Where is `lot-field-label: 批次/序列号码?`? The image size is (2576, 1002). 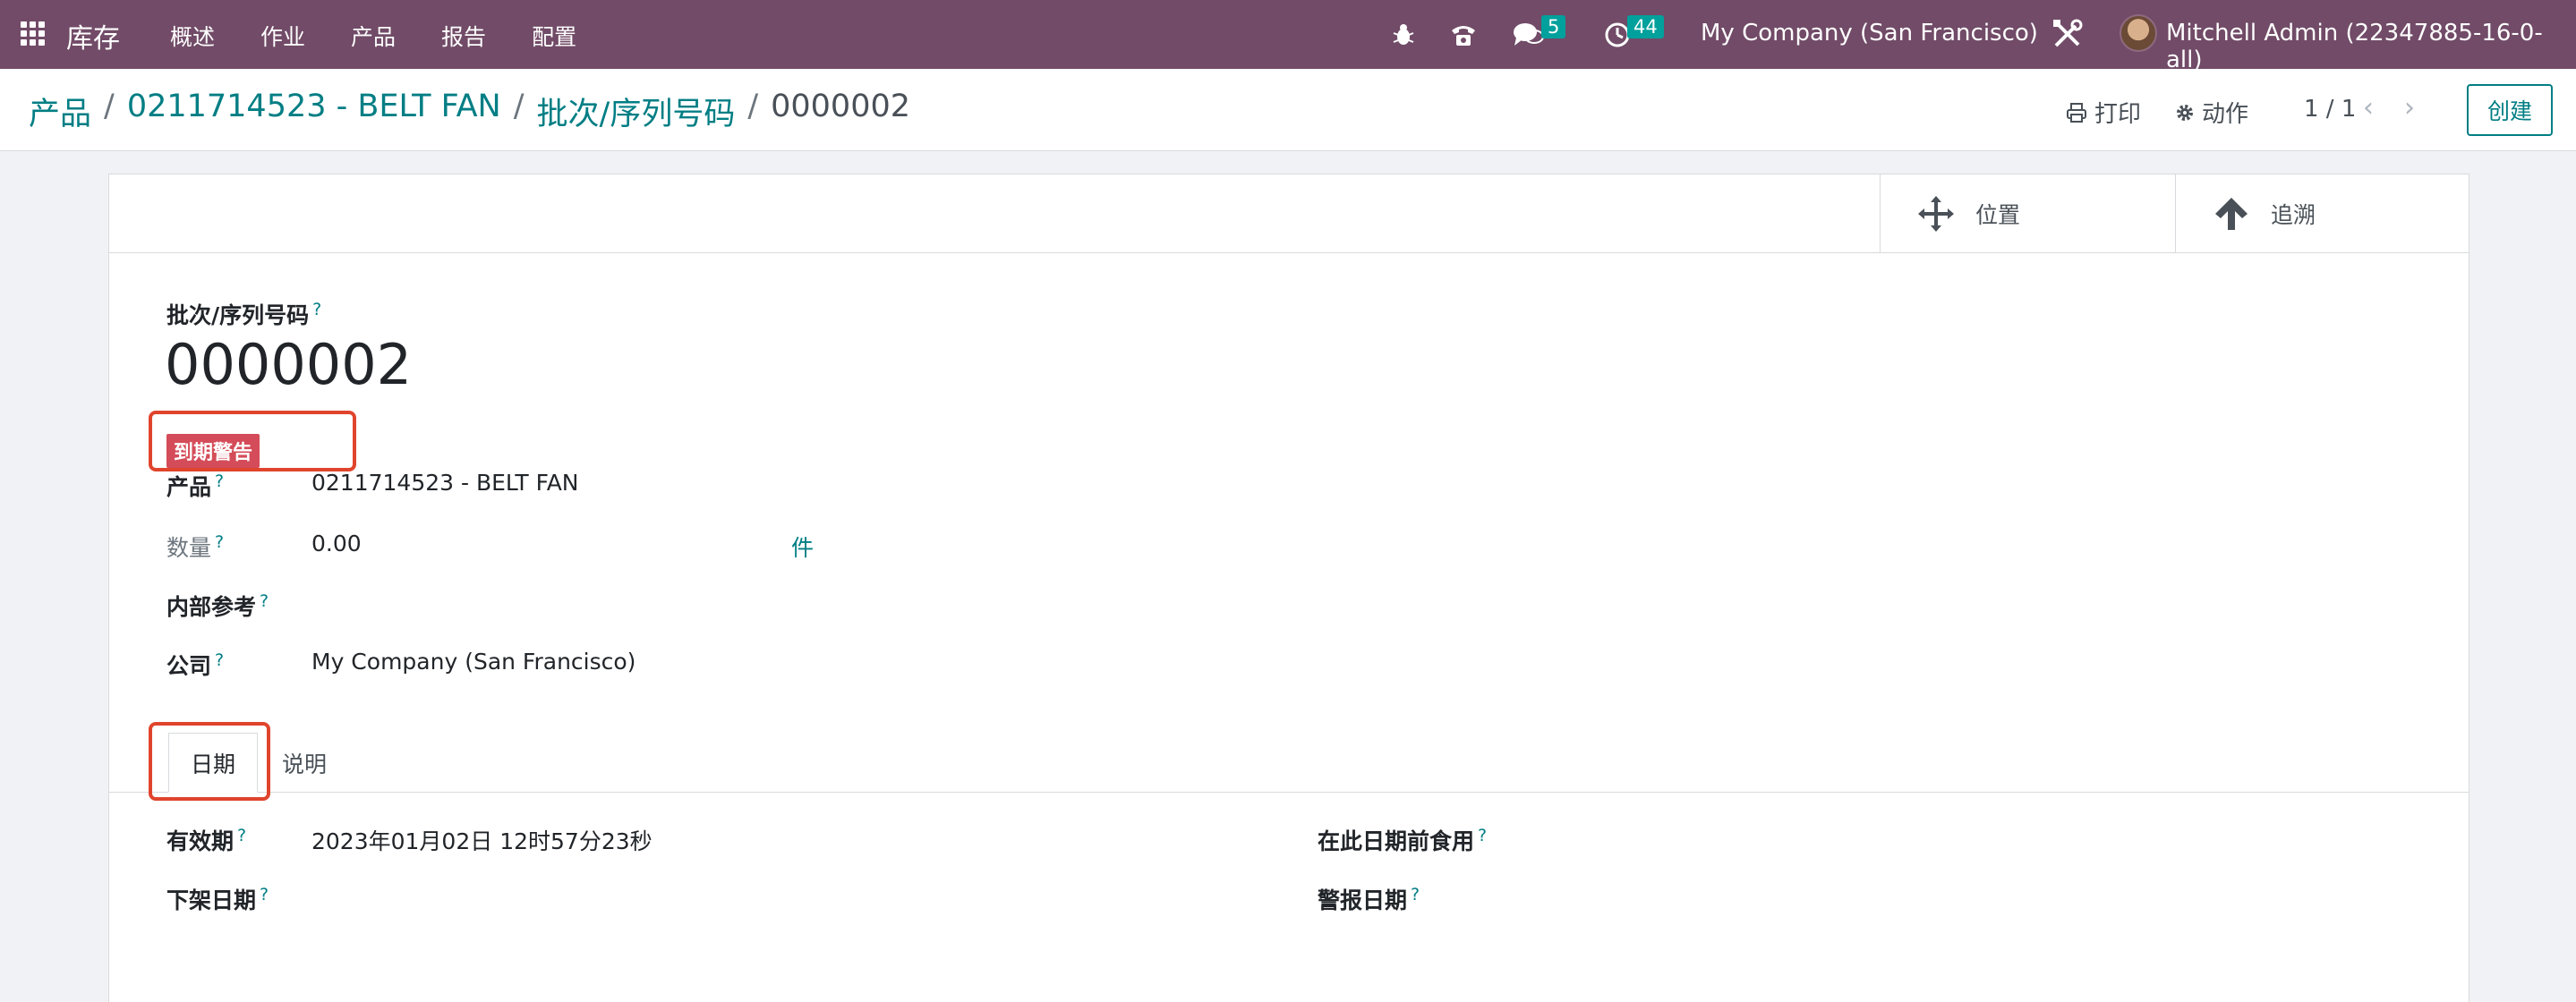 lot-field-label: 批次/序列号码? is located at coordinates (243, 314).